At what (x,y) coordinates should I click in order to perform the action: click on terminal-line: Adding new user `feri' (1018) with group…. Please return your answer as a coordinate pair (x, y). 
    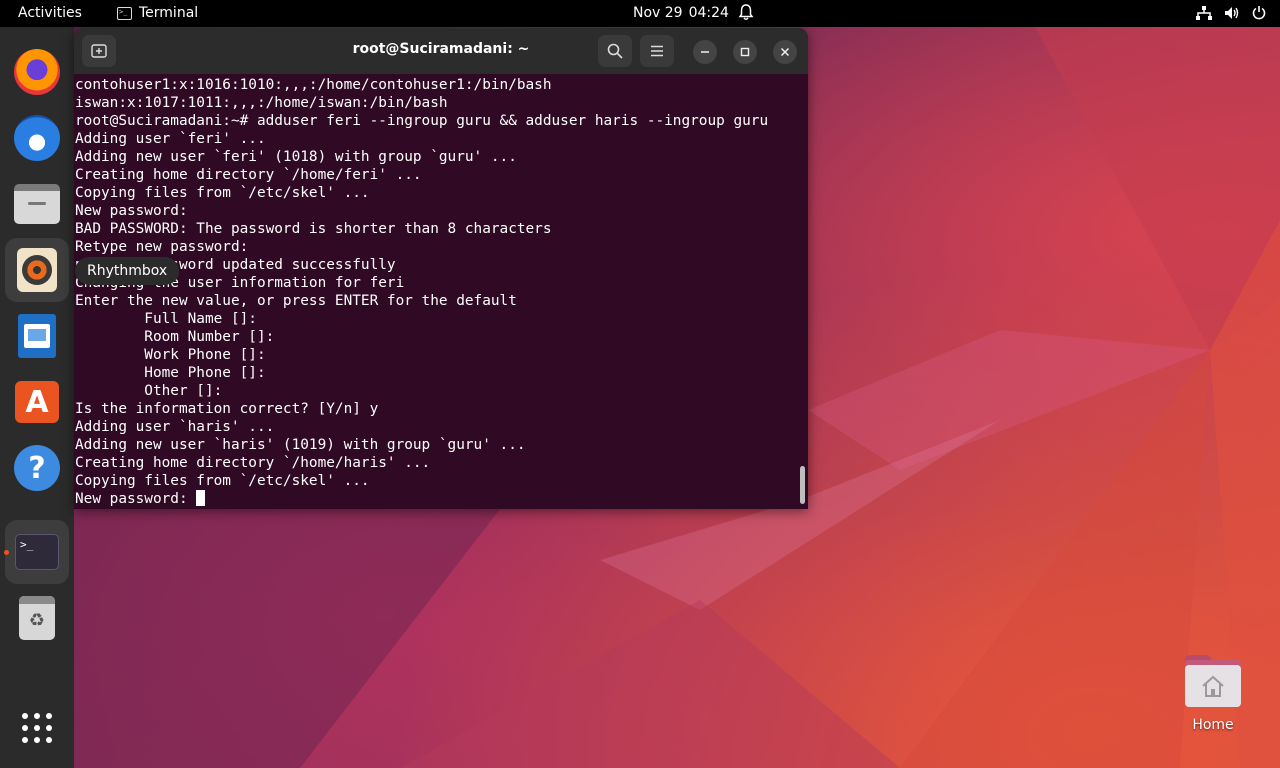
    Looking at the image, I should click on (435, 157).